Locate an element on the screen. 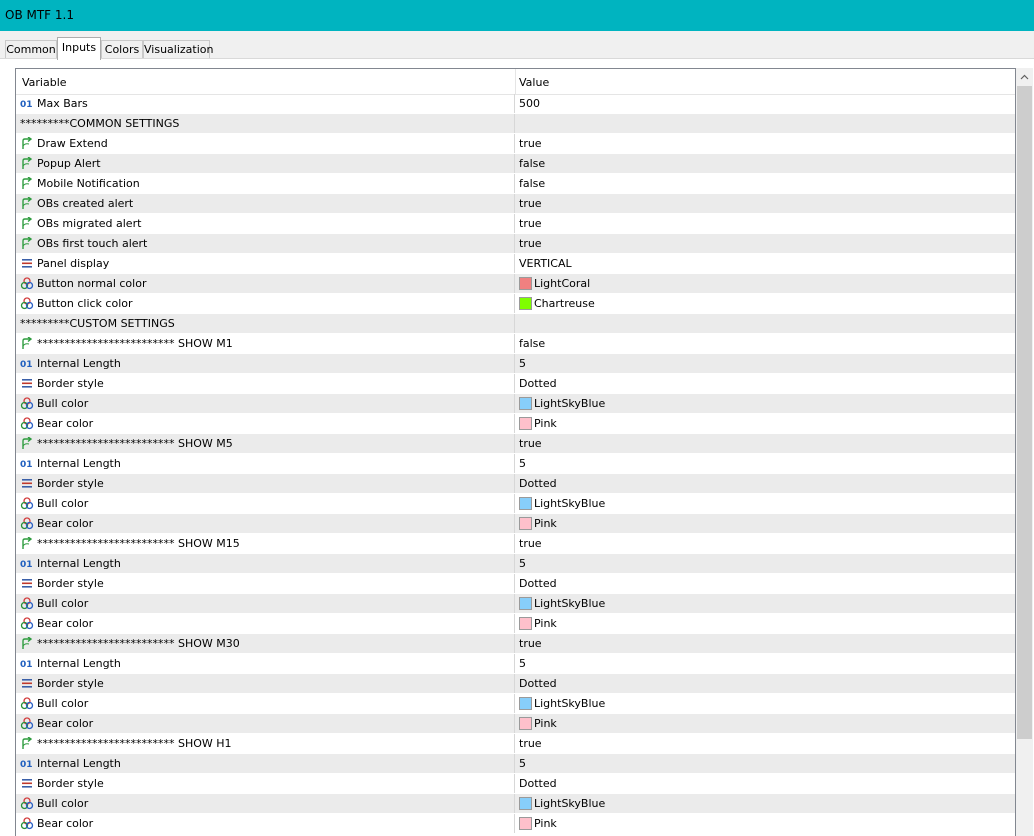 This screenshot has height=836, width=1034. value-cell: VERTICAL is located at coordinates (765, 263).